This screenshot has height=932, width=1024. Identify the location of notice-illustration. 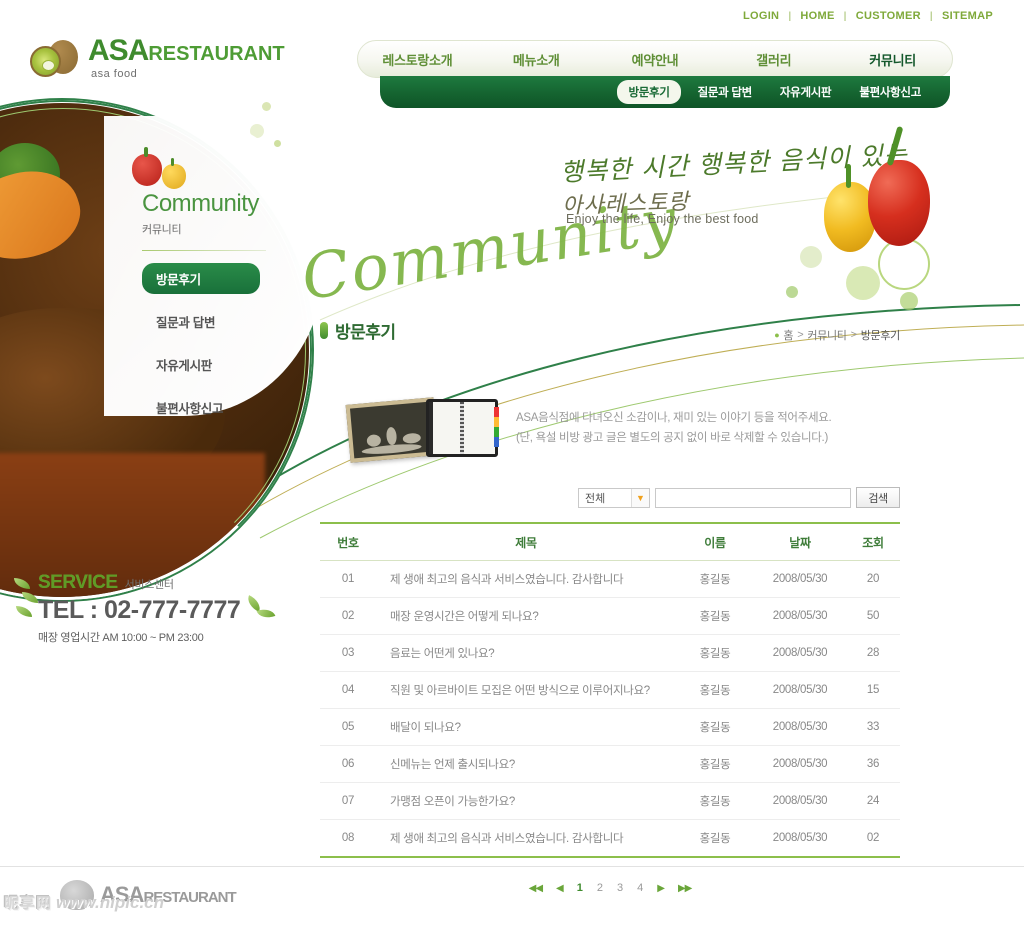
(422, 430).